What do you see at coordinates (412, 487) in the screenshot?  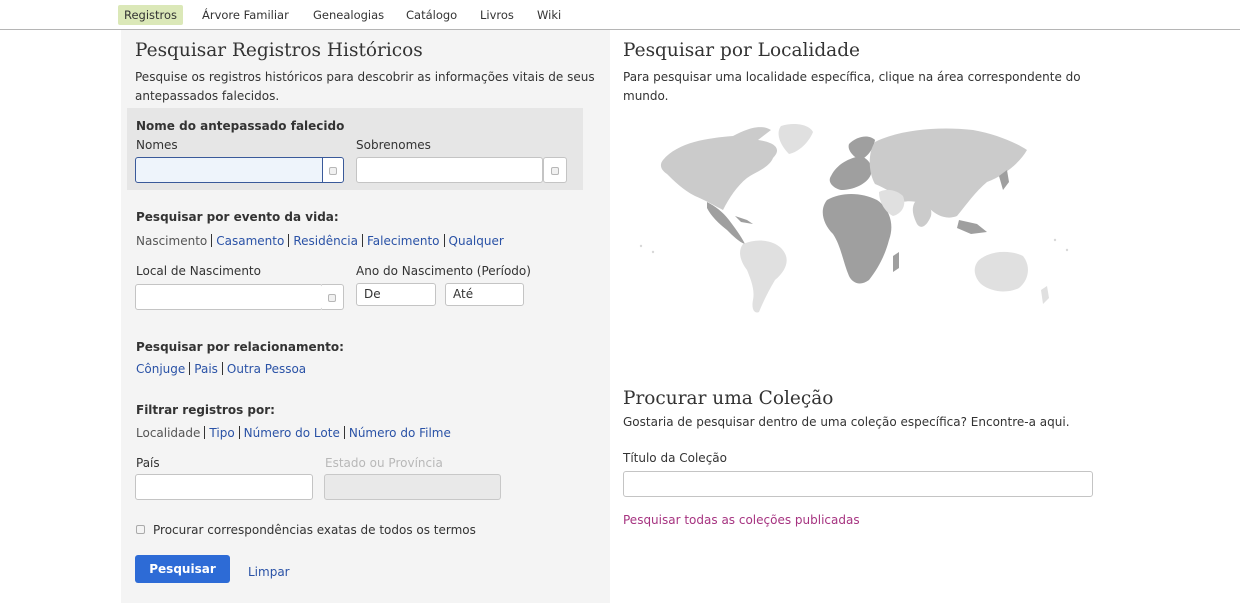 I see `state-input` at bounding box center [412, 487].